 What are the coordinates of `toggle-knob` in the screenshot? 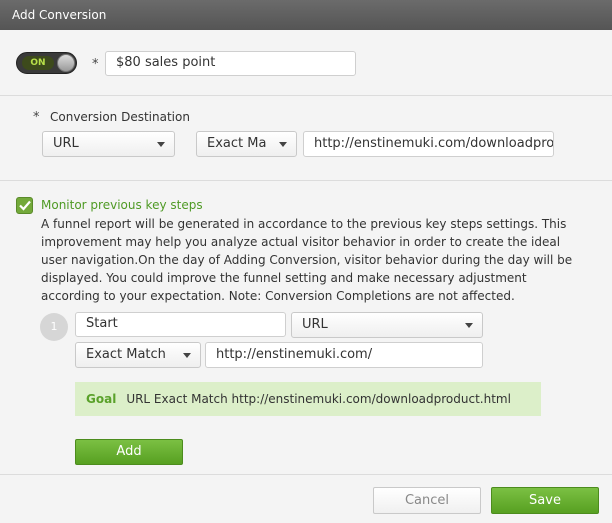 It's located at (66, 63).